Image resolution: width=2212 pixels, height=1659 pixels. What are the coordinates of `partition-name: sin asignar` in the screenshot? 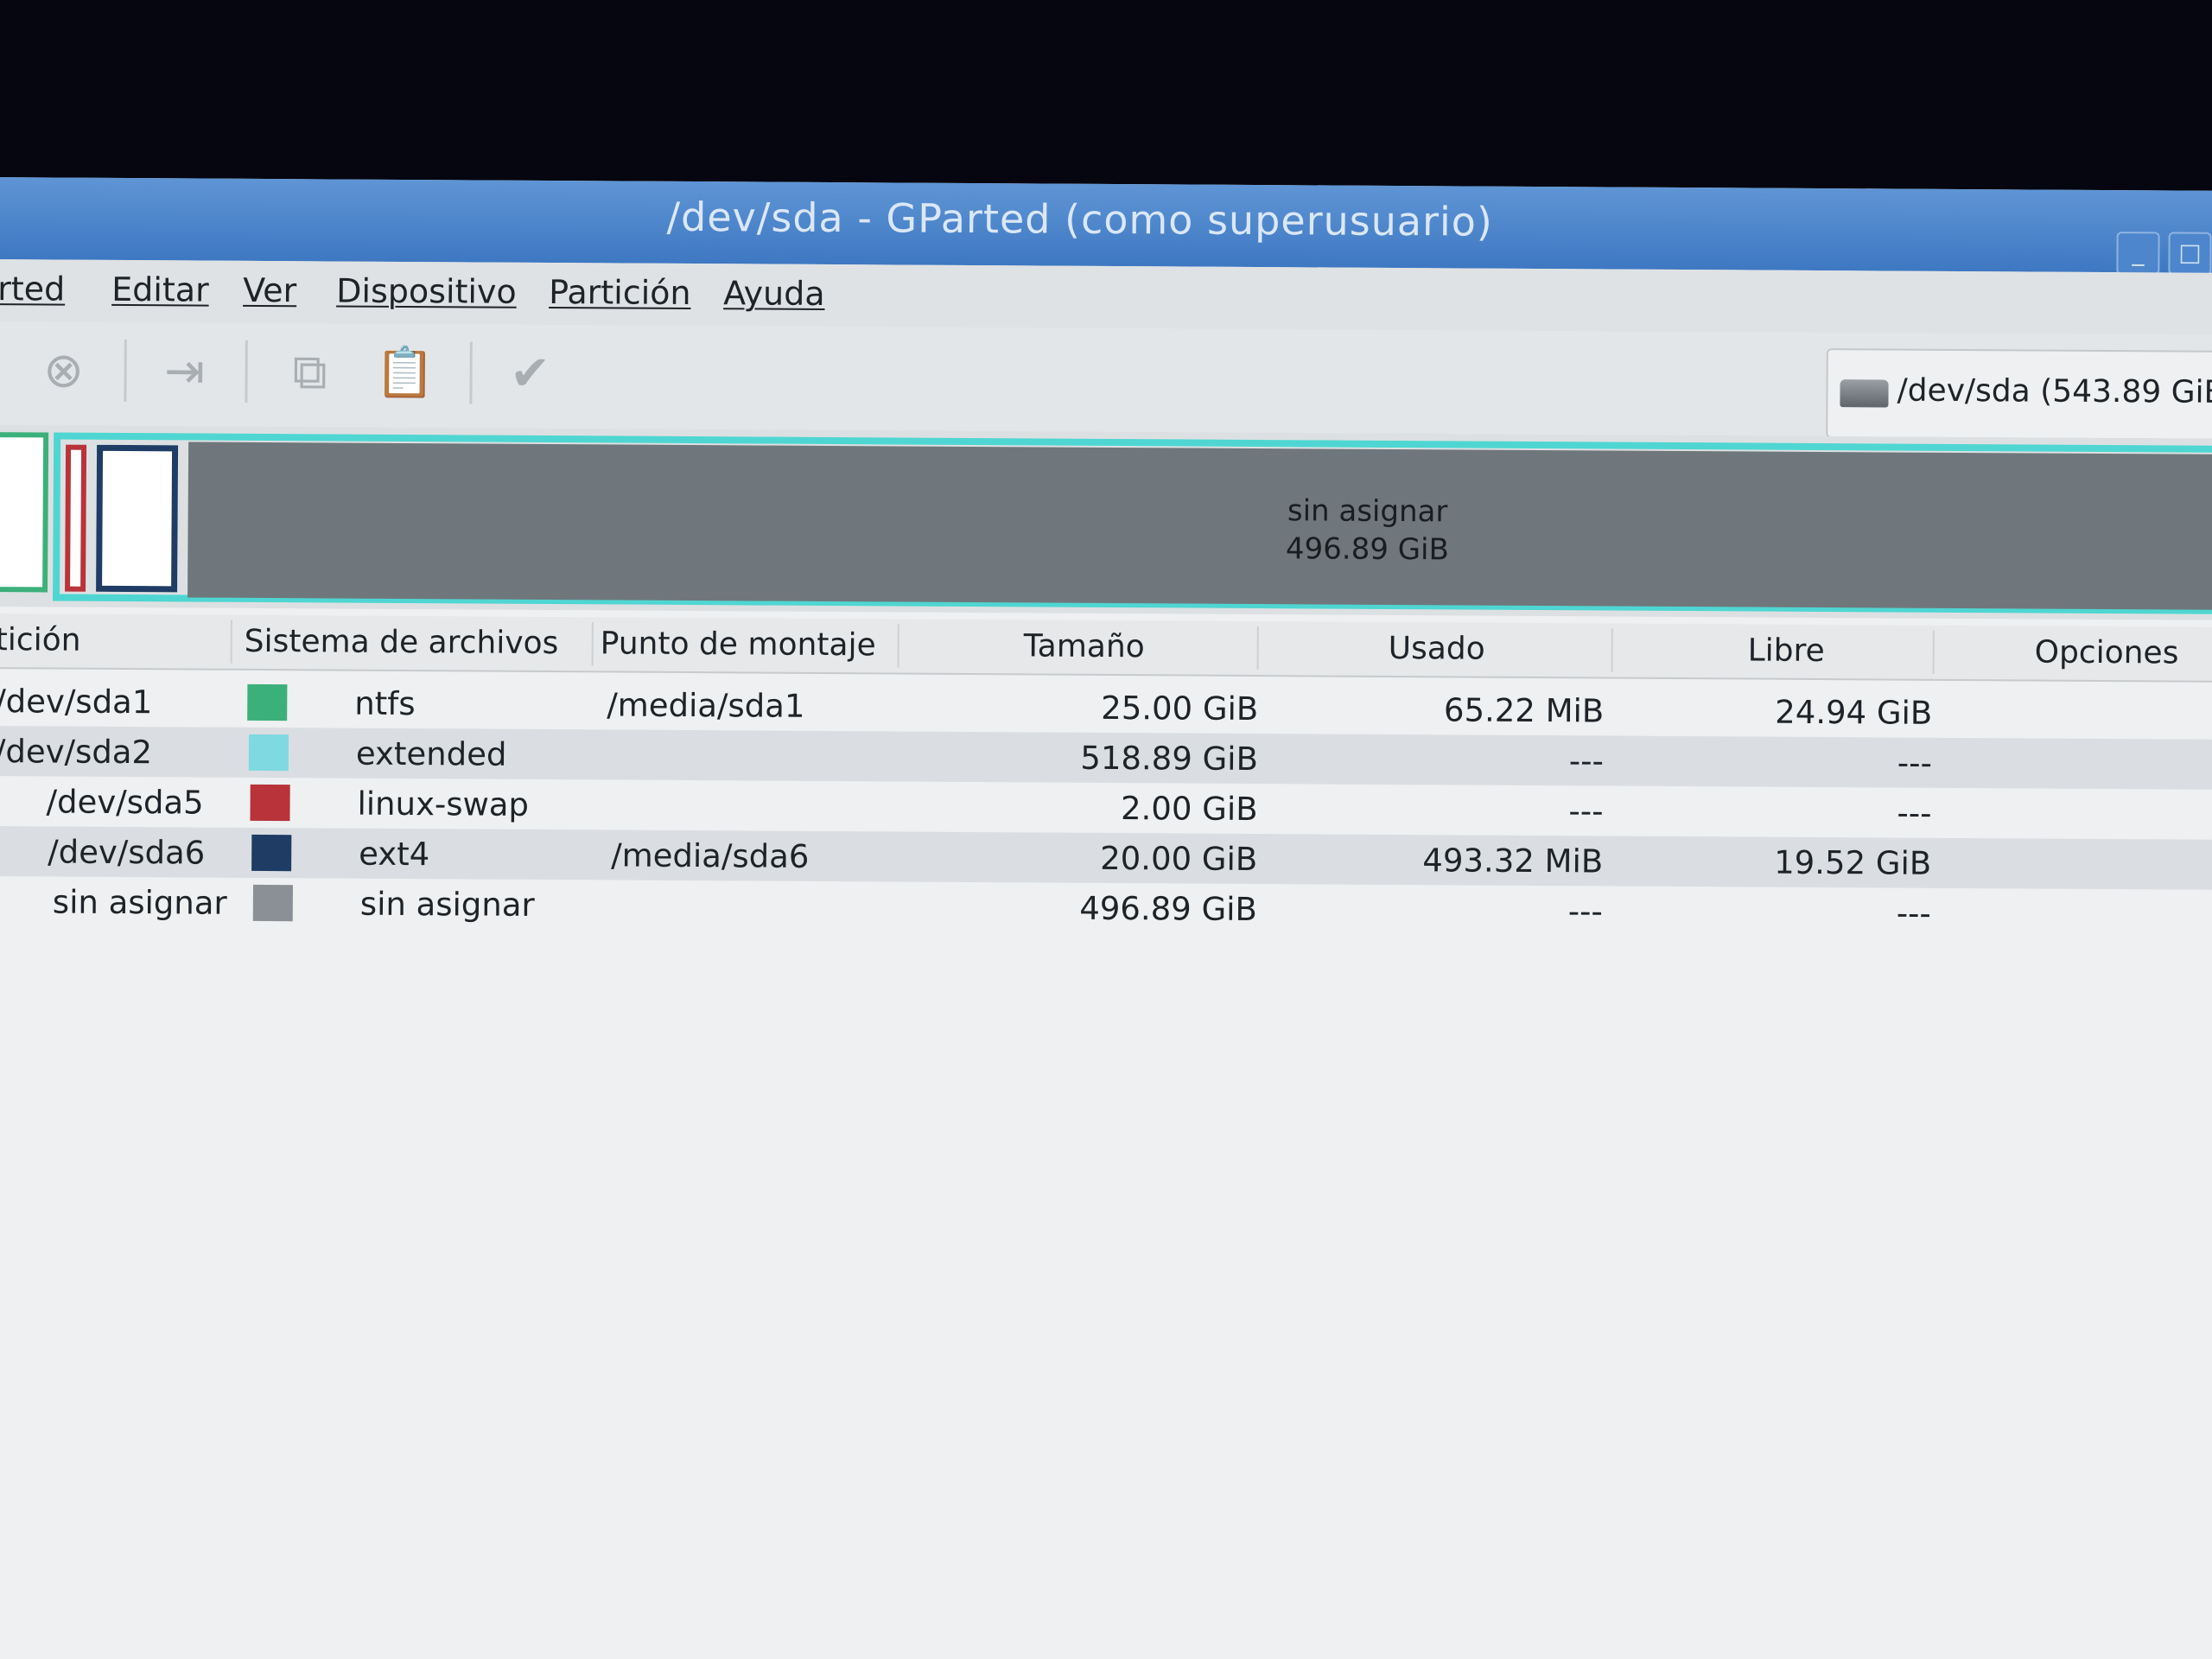 It's located at (139, 902).